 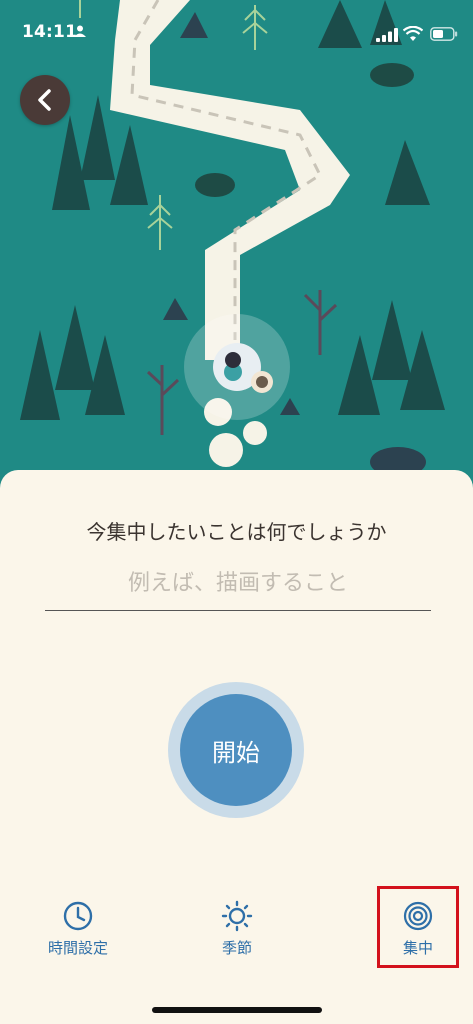 What do you see at coordinates (237, 916) in the screenshot?
I see `sun-icon` at bounding box center [237, 916].